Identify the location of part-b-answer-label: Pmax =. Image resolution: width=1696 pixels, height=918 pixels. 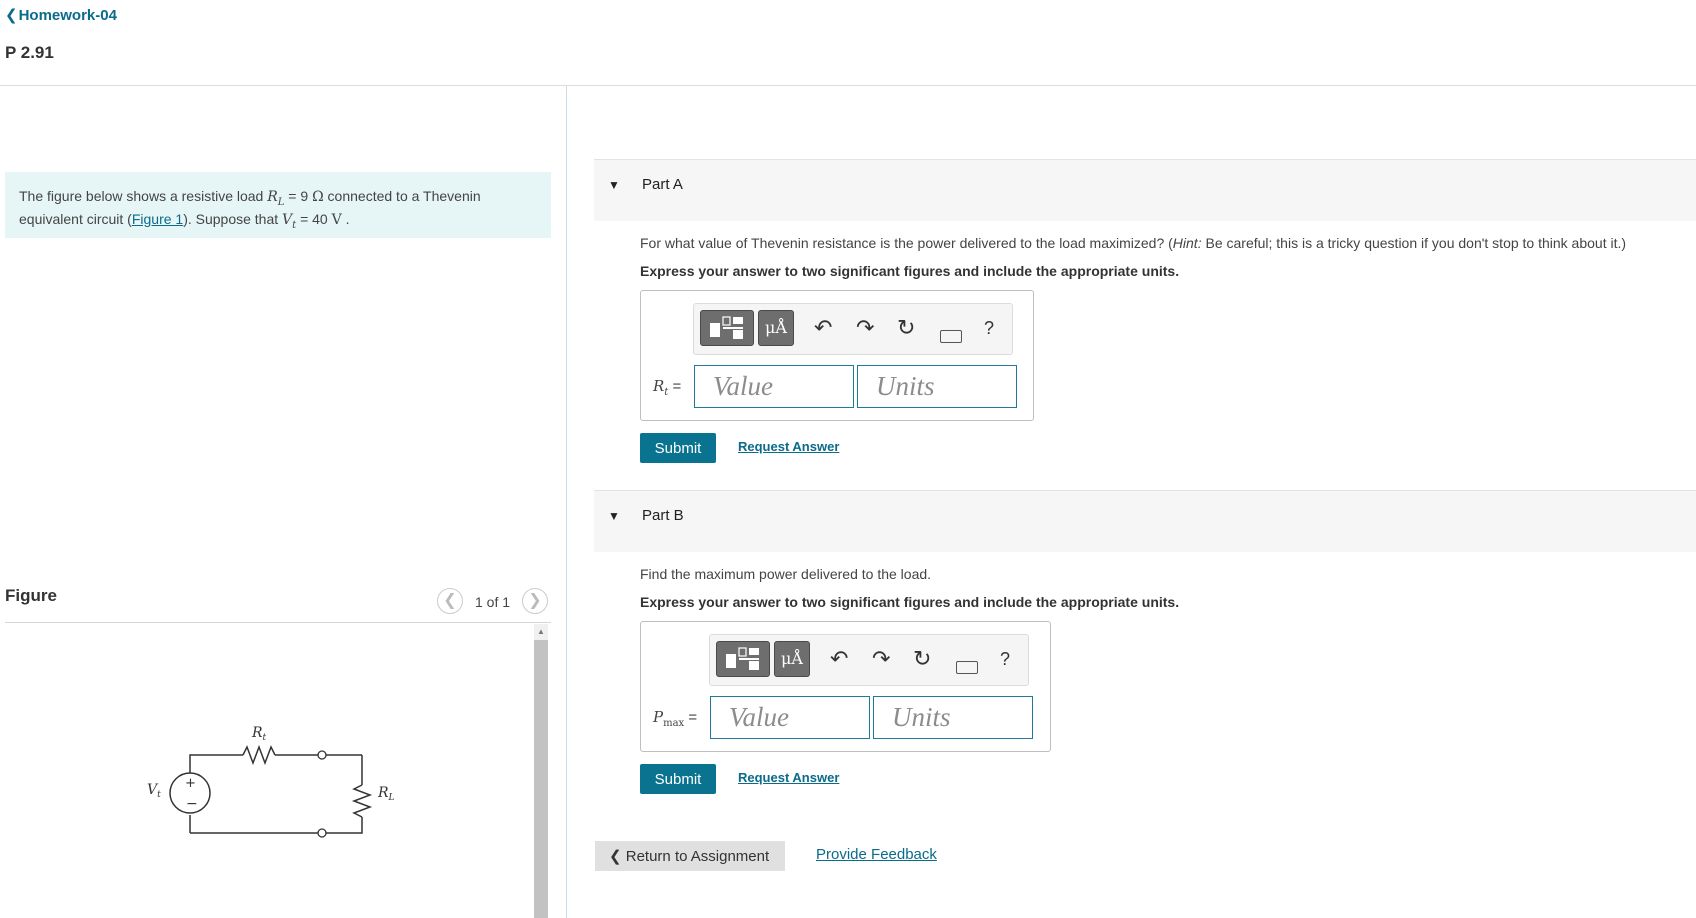
(675, 718).